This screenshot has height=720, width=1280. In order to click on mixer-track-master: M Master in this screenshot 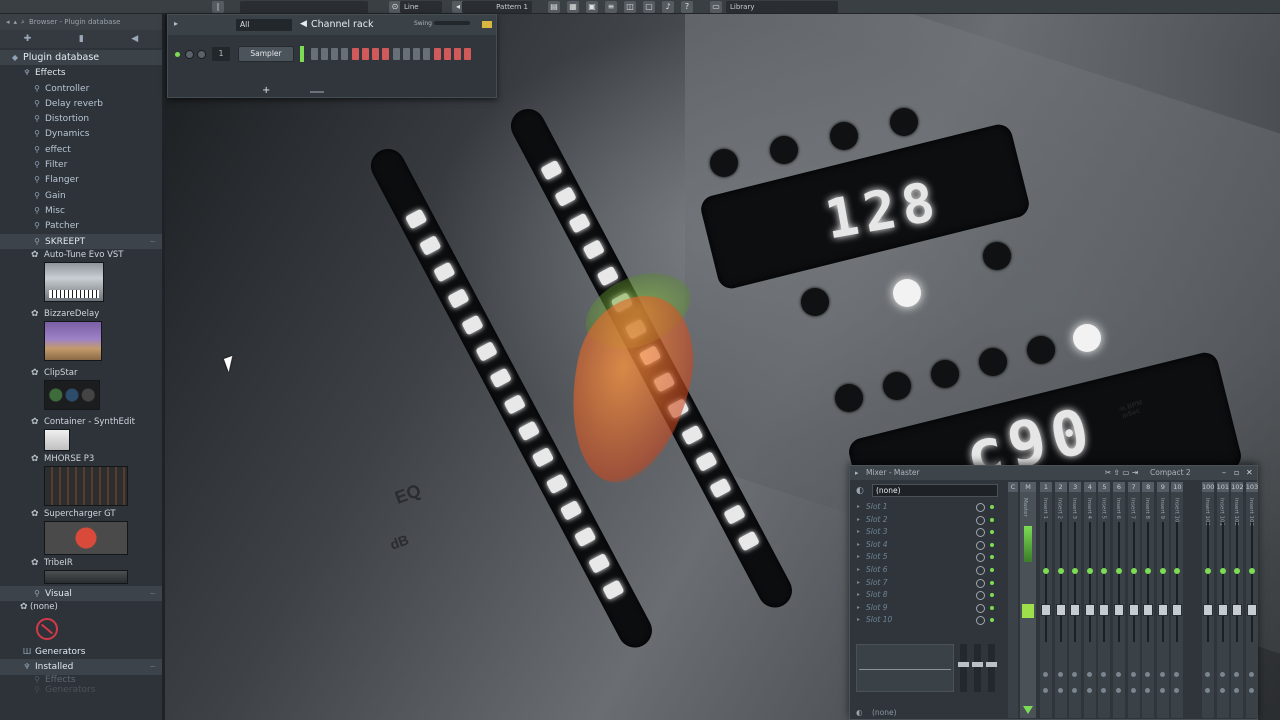, I will do `click(1028, 600)`.